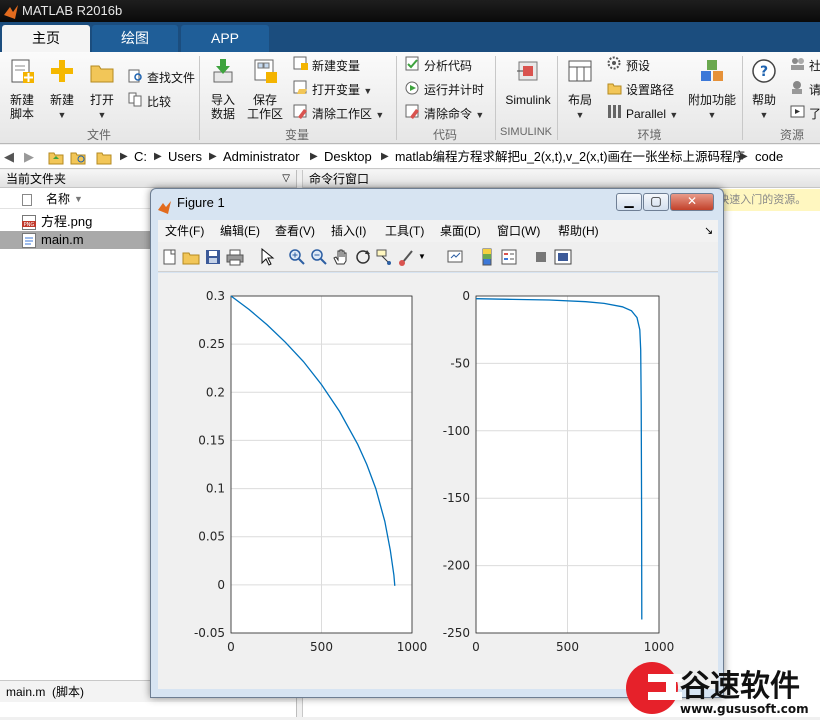 The image size is (820, 720). Describe the element at coordinates (148, 179) in the screenshot. I see `panel-header: 当前文件夹 ▽` at that location.